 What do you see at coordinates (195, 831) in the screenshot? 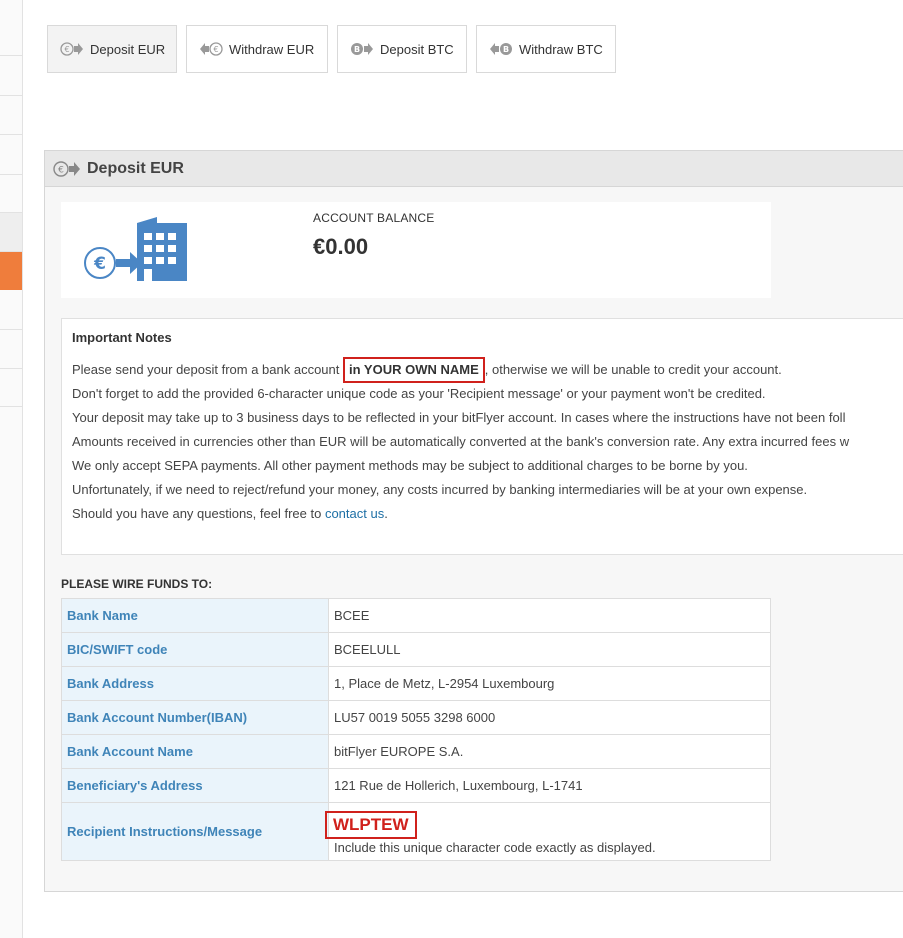
I see `row-label: Recipient Instructions/Message` at bounding box center [195, 831].